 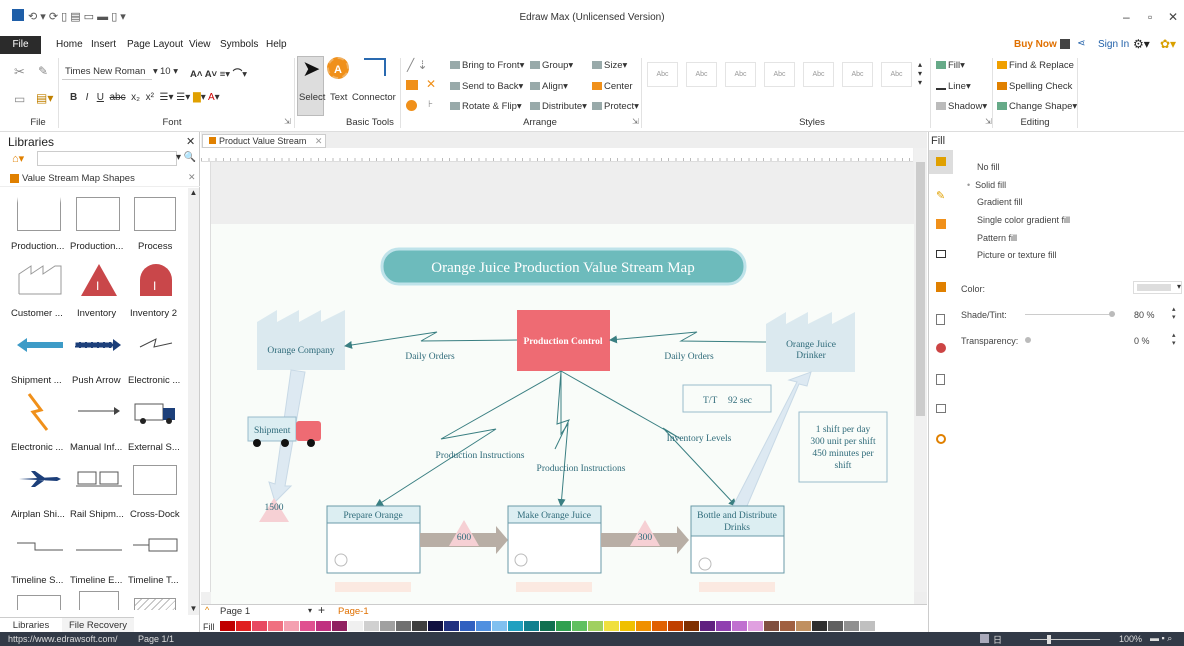 I want to click on close-shape-icon: ✕, so click(x=431, y=84).